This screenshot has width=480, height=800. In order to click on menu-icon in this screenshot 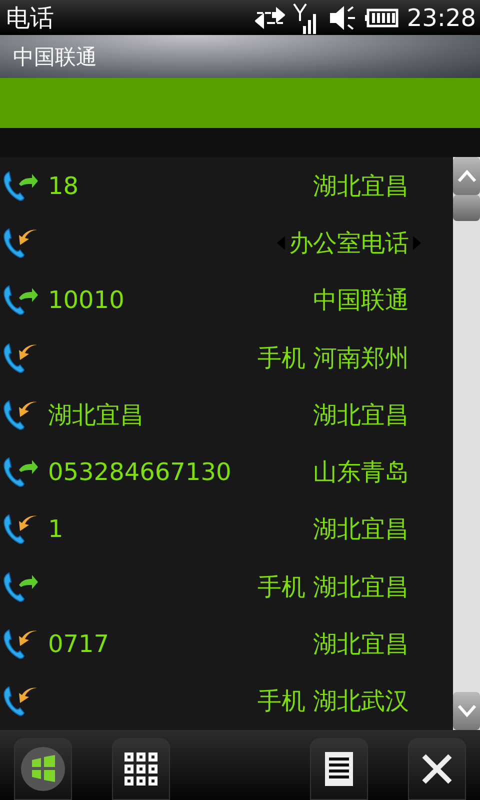, I will do `click(339, 769)`.